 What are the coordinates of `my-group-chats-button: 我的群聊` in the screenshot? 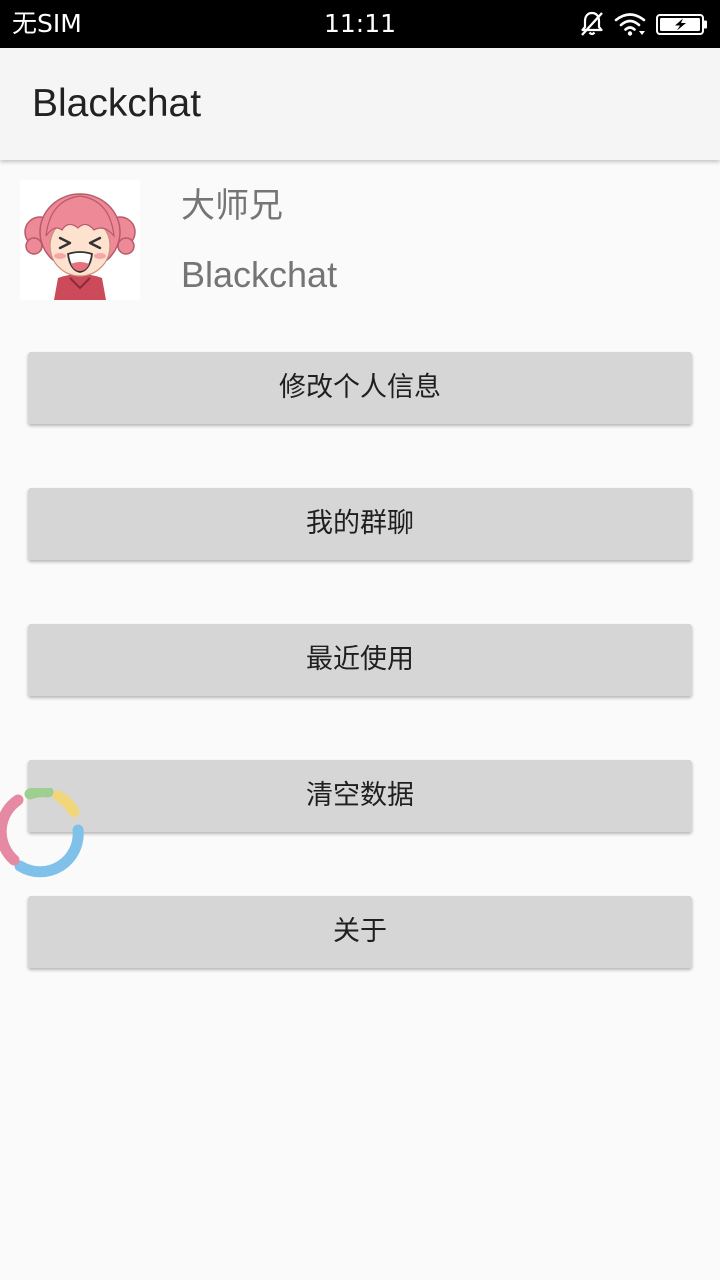 It's located at (360, 524).